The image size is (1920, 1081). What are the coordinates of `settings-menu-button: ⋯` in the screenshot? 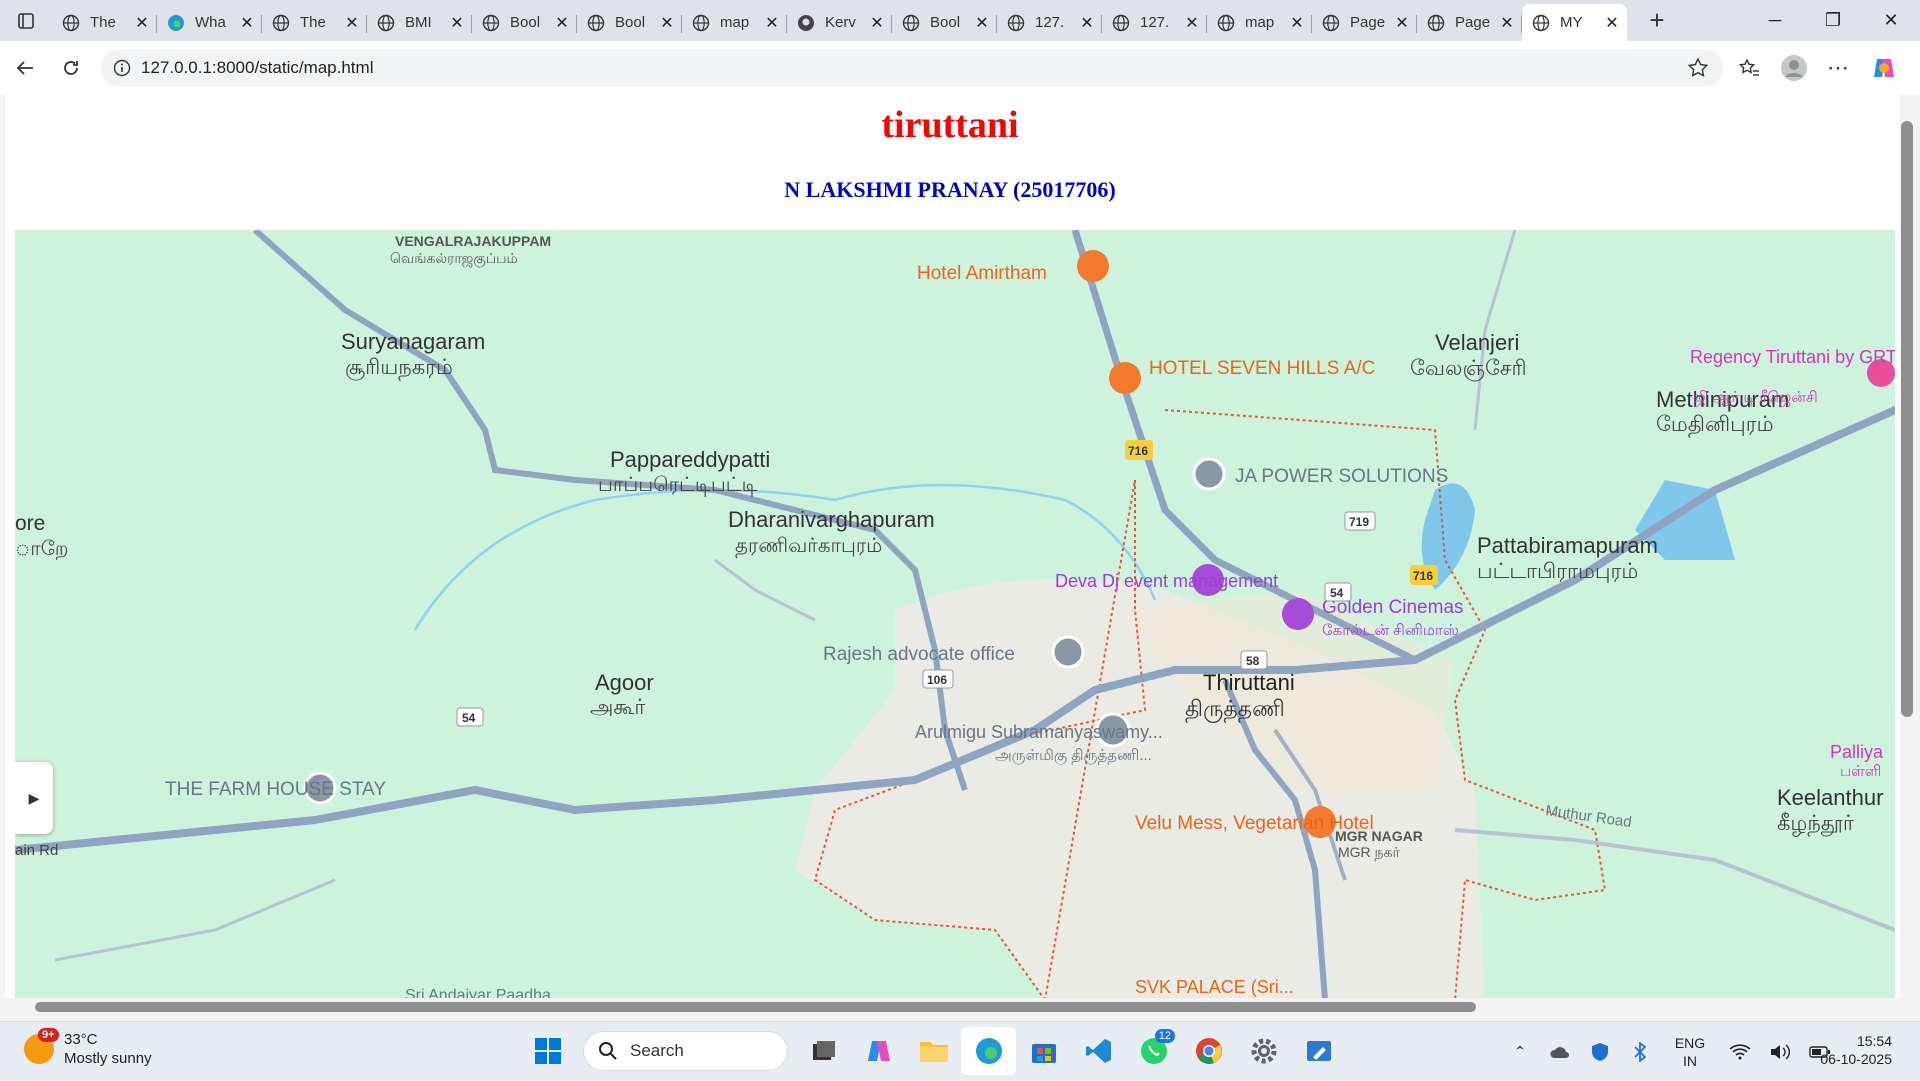 It's located at (1838, 68).